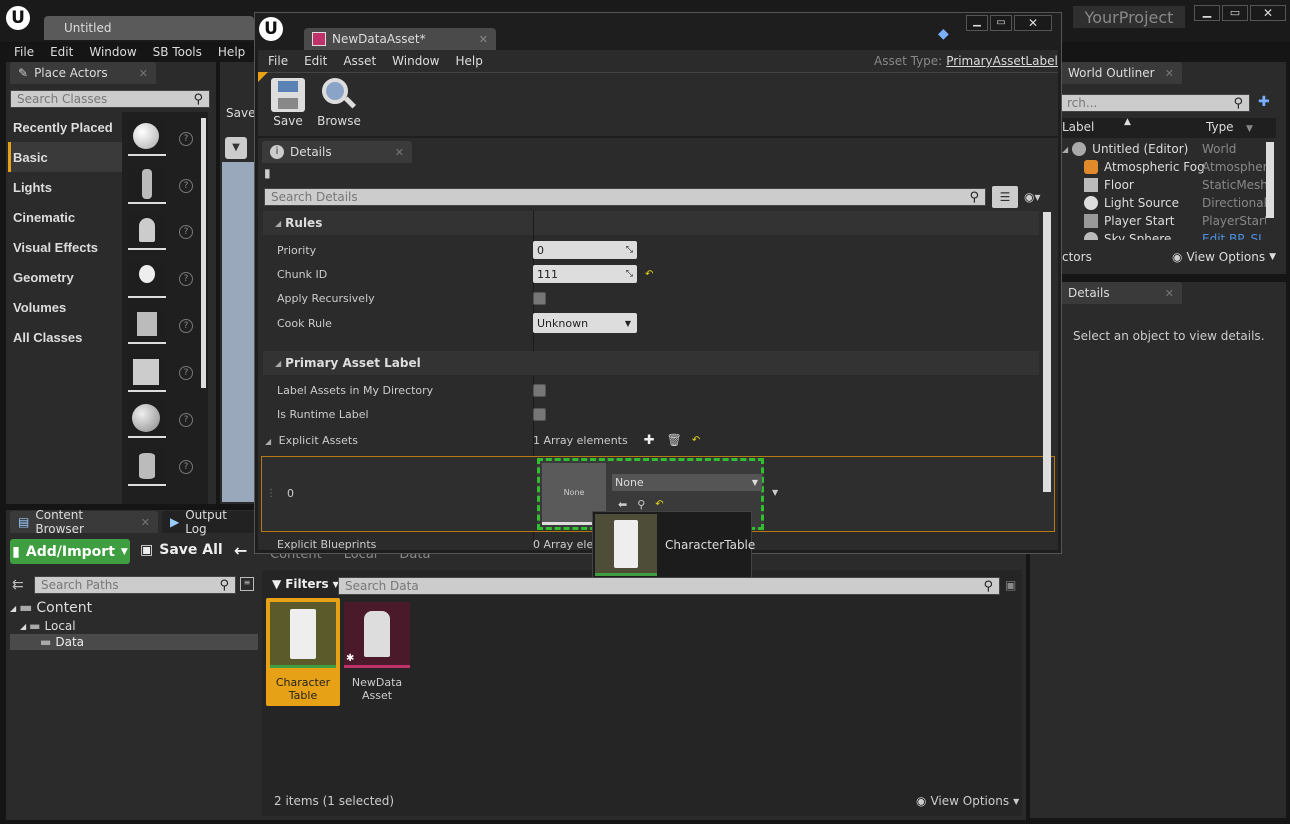  What do you see at coordinates (147, 373) in the screenshot?
I see `cube-thumb` at bounding box center [147, 373].